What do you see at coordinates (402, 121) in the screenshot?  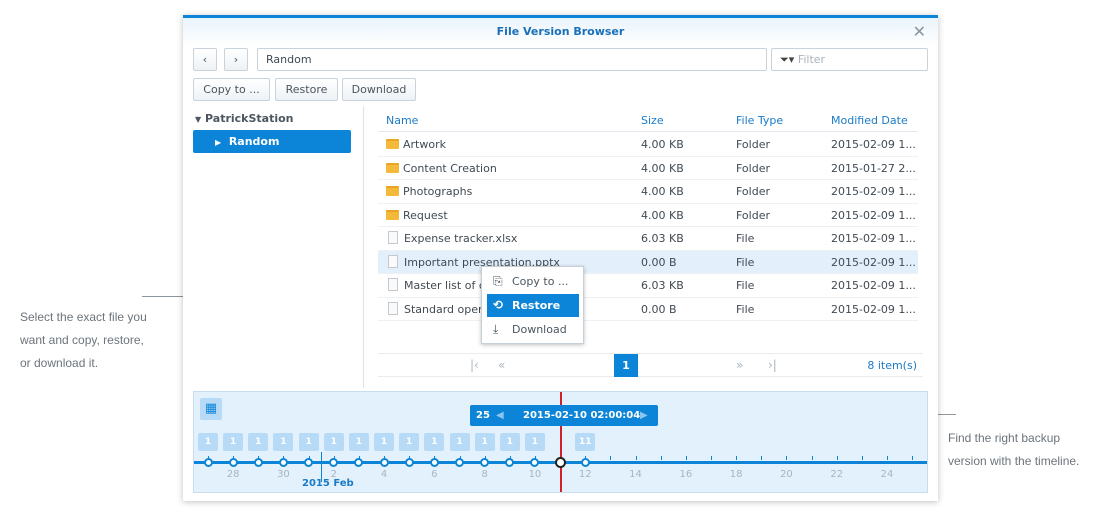 I see `column-name: Name` at bounding box center [402, 121].